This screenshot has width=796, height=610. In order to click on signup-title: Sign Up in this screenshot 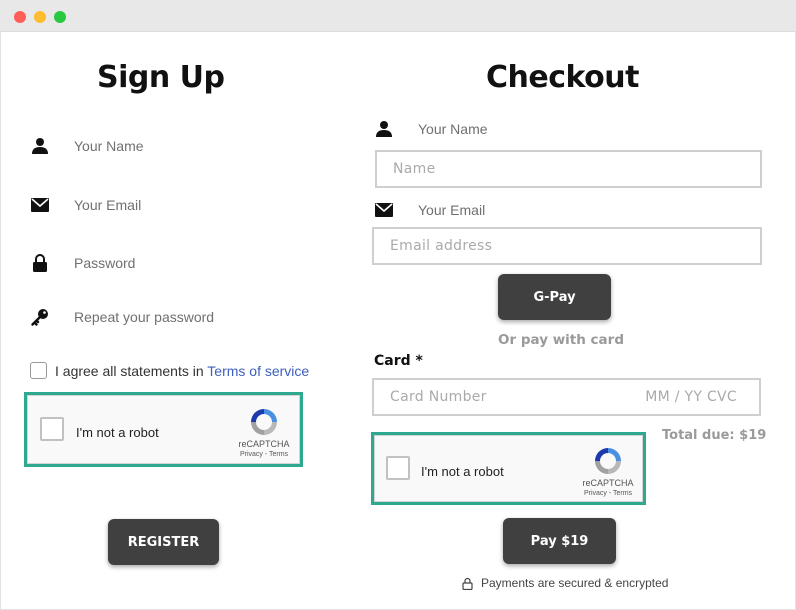, I will do `click(161, 77)`.